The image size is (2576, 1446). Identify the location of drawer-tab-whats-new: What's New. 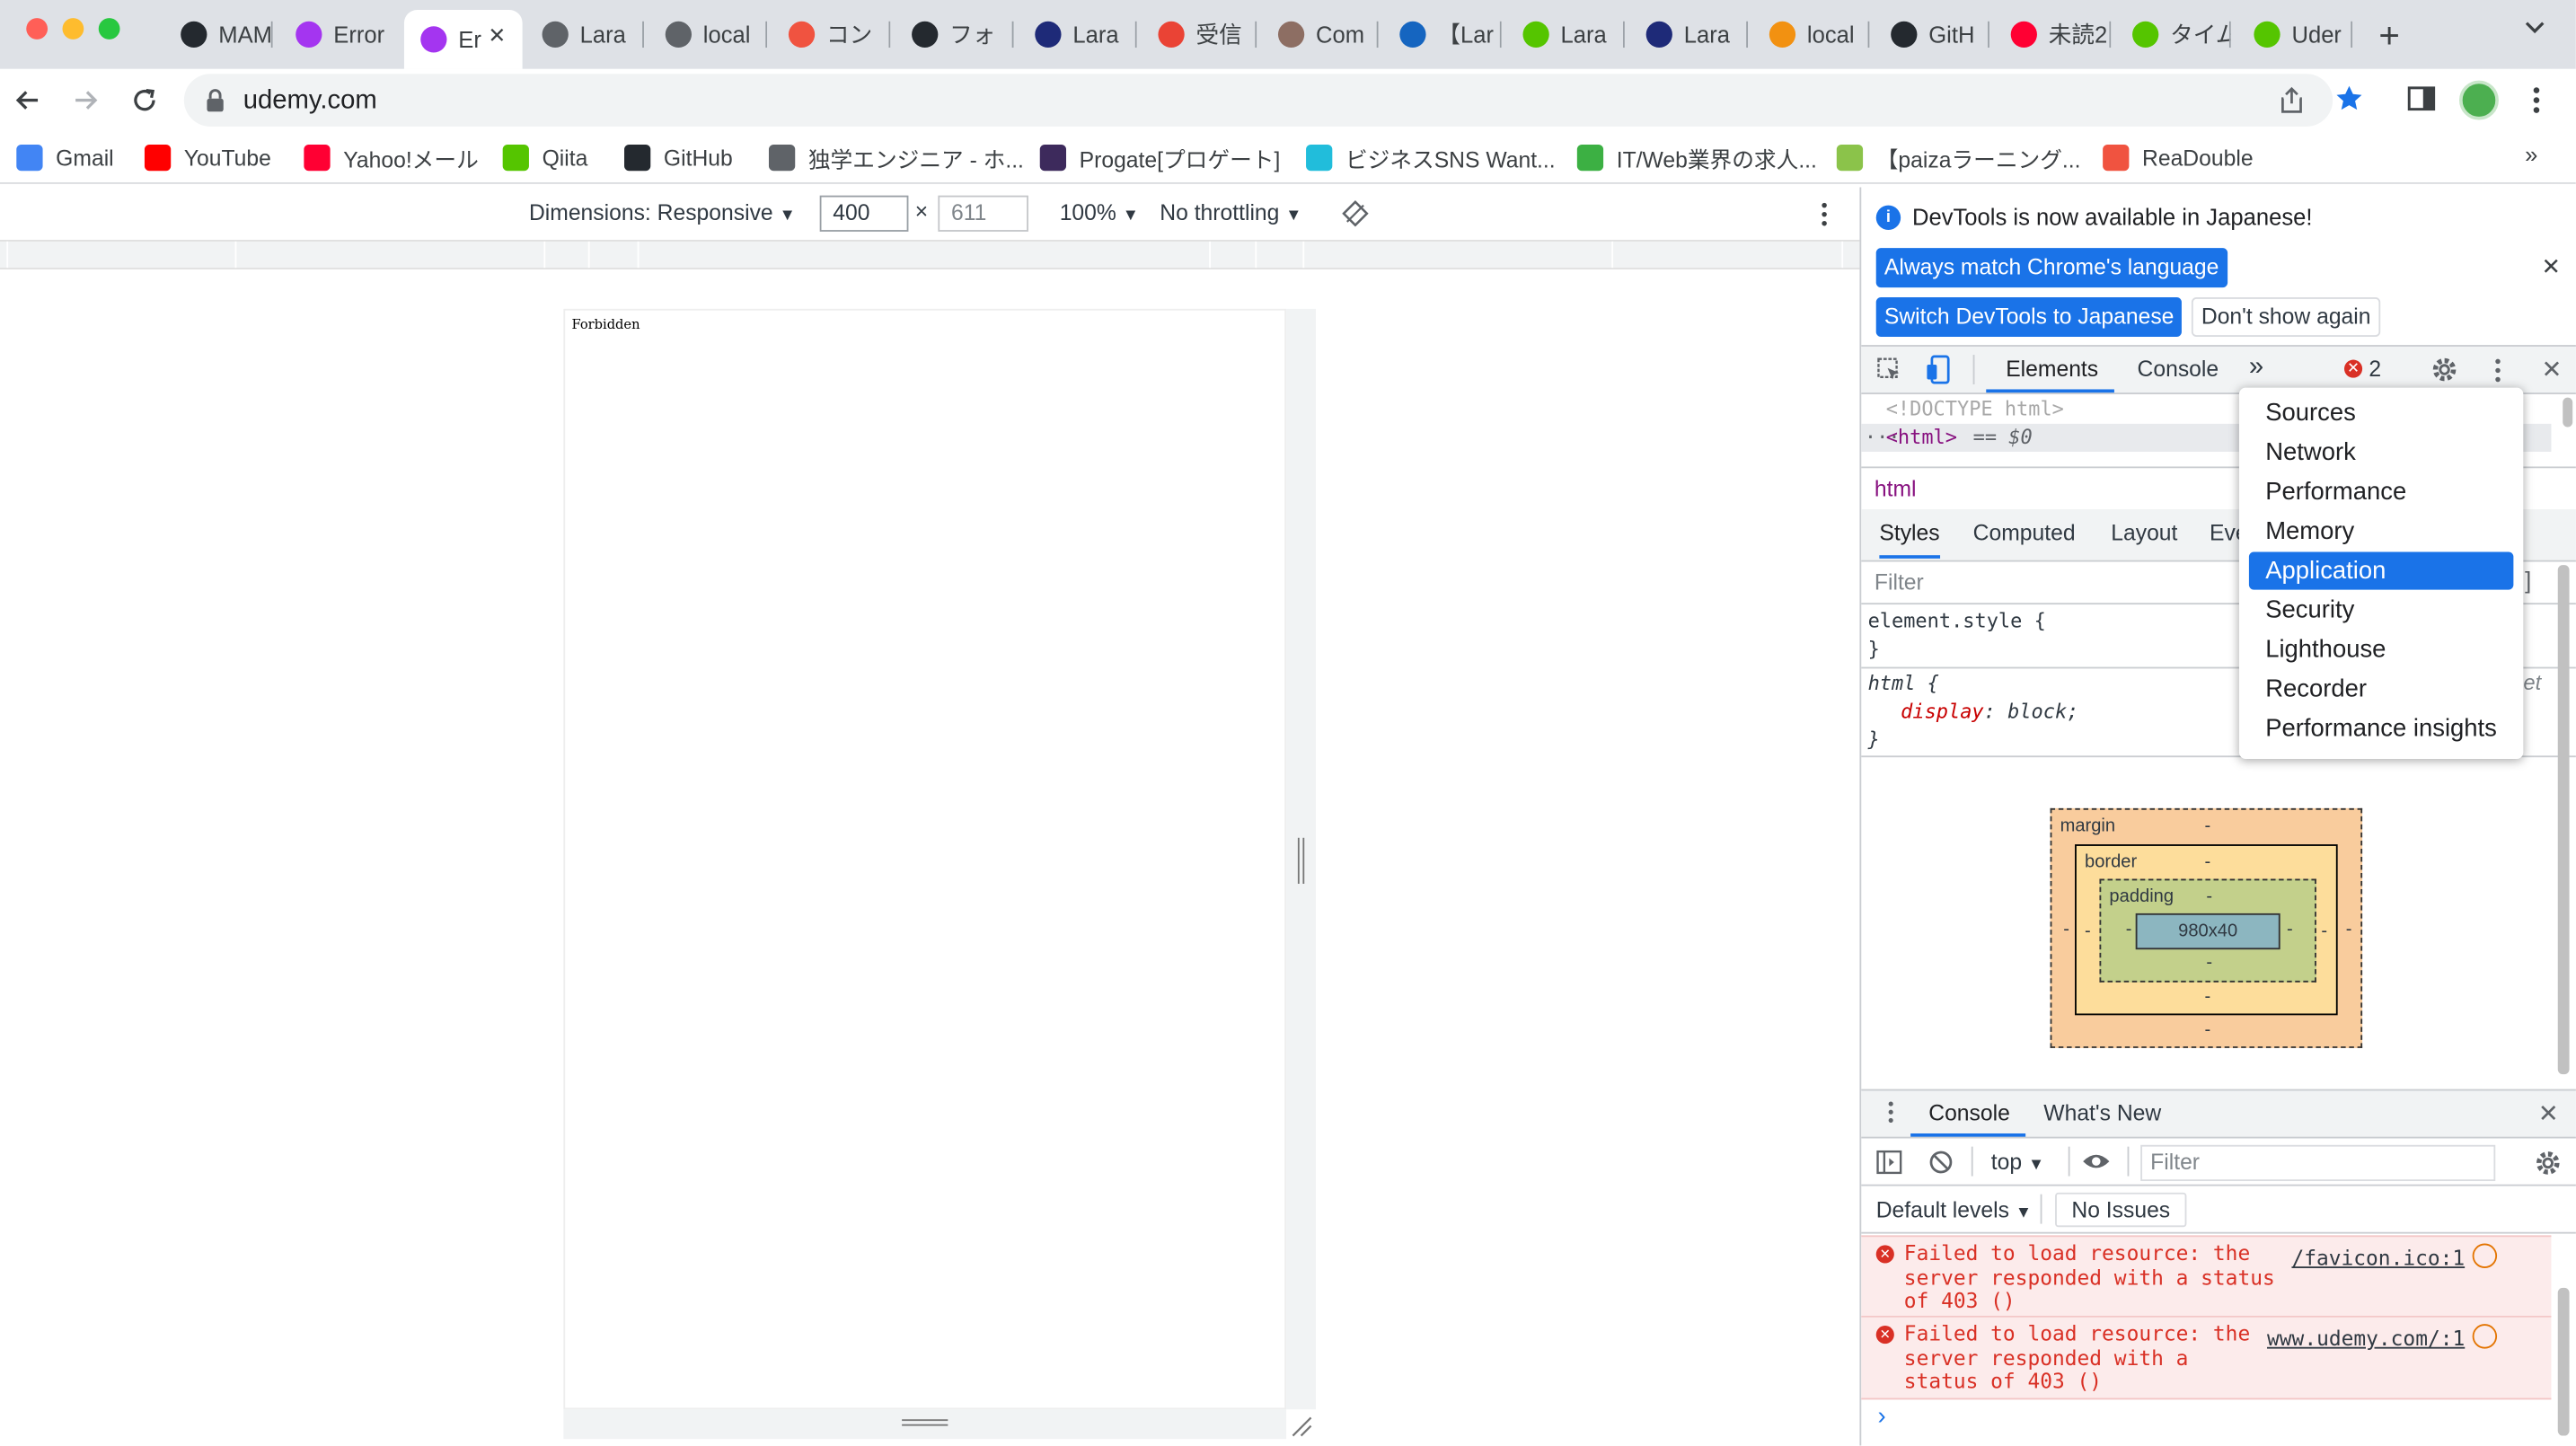
(2102, 1112).